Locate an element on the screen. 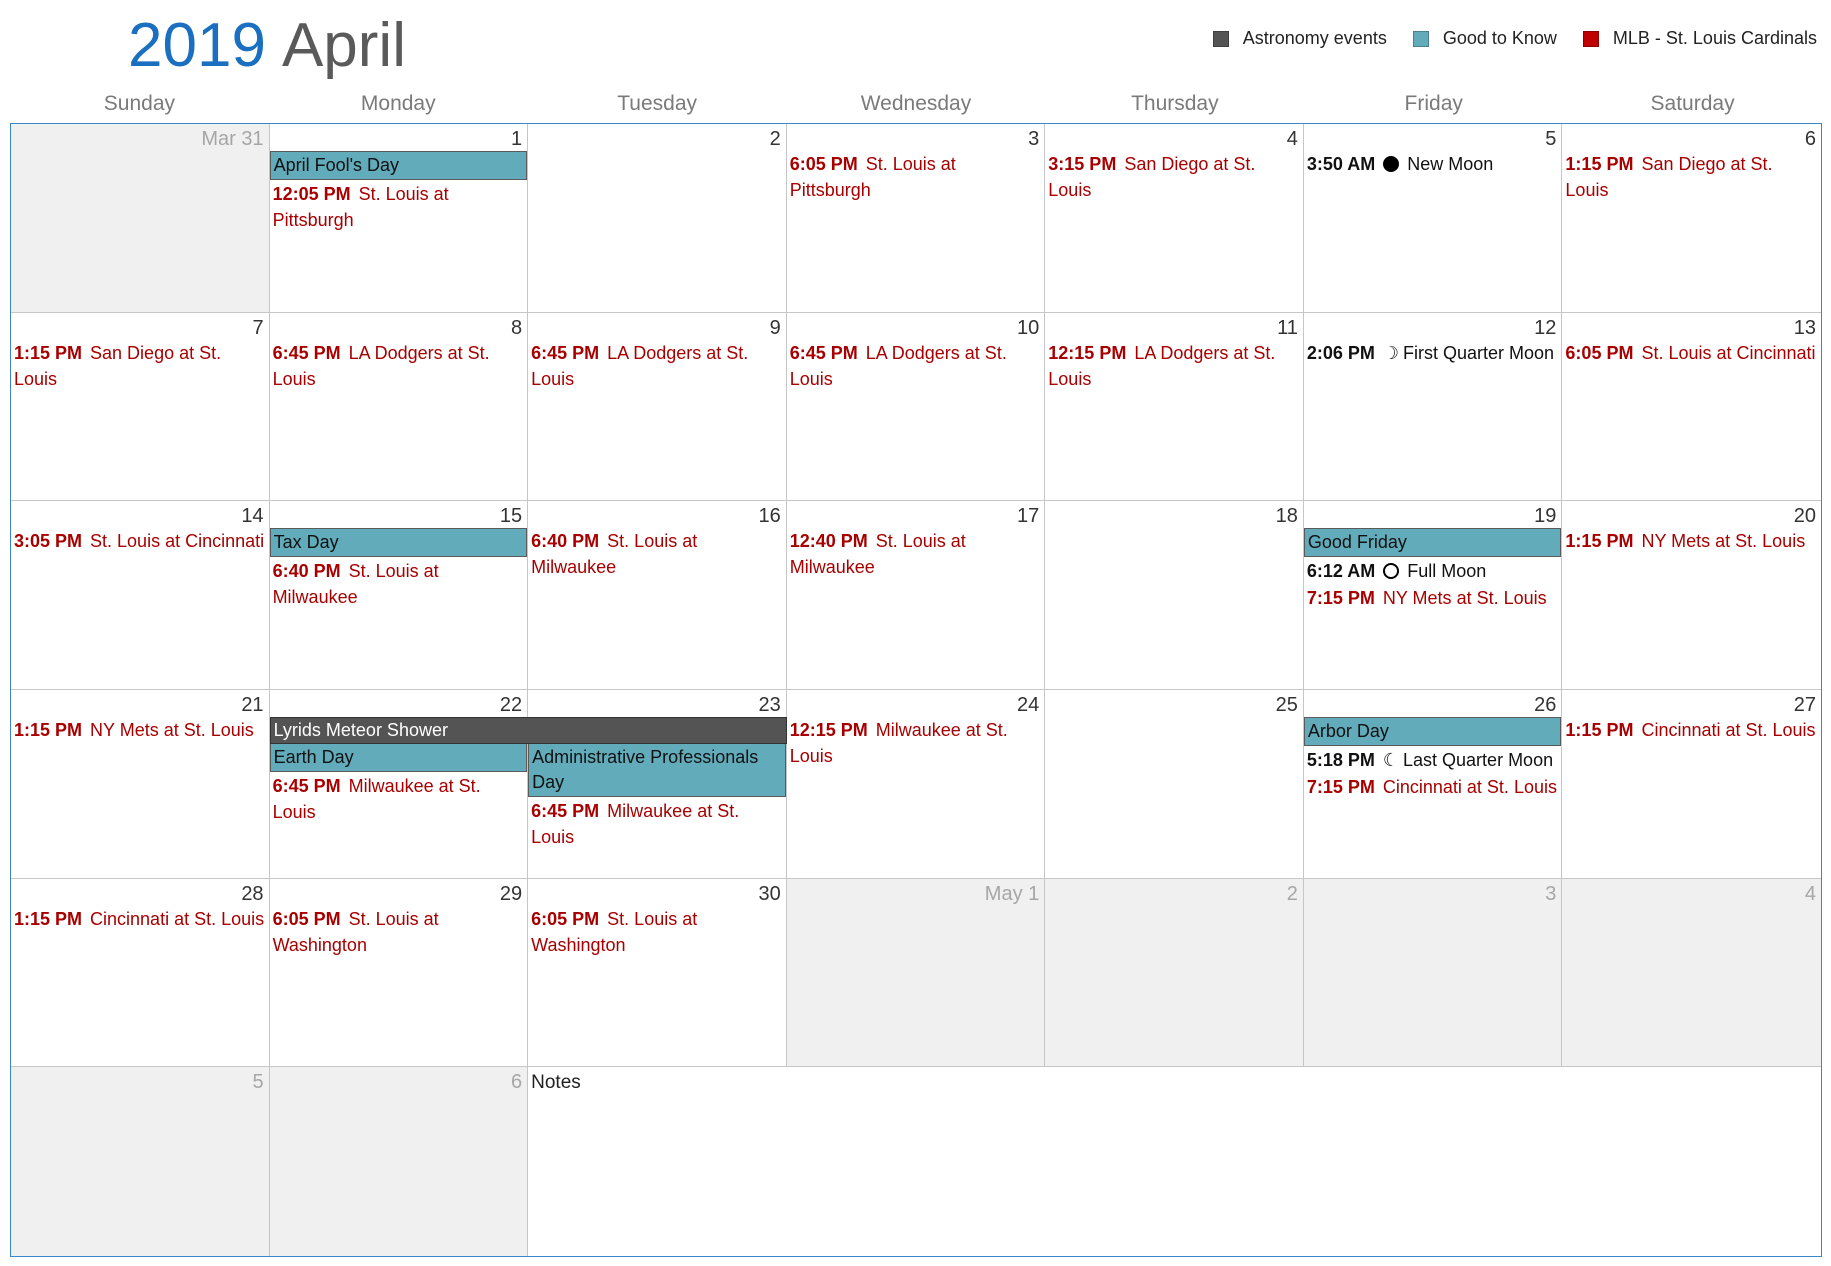  day-cell: 18 is located at coordinates (1174, 595).